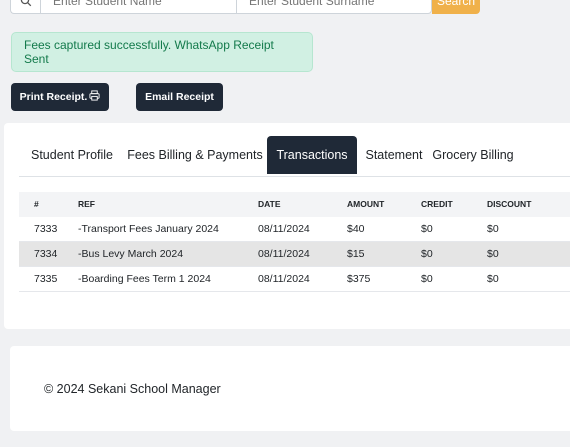 Image resolution: width=570 pixels, height=447 pixels. What do you see at coordinates (456, 7) in the screenshot?
I see `search-button: Search` at bounding box center [456, 7].